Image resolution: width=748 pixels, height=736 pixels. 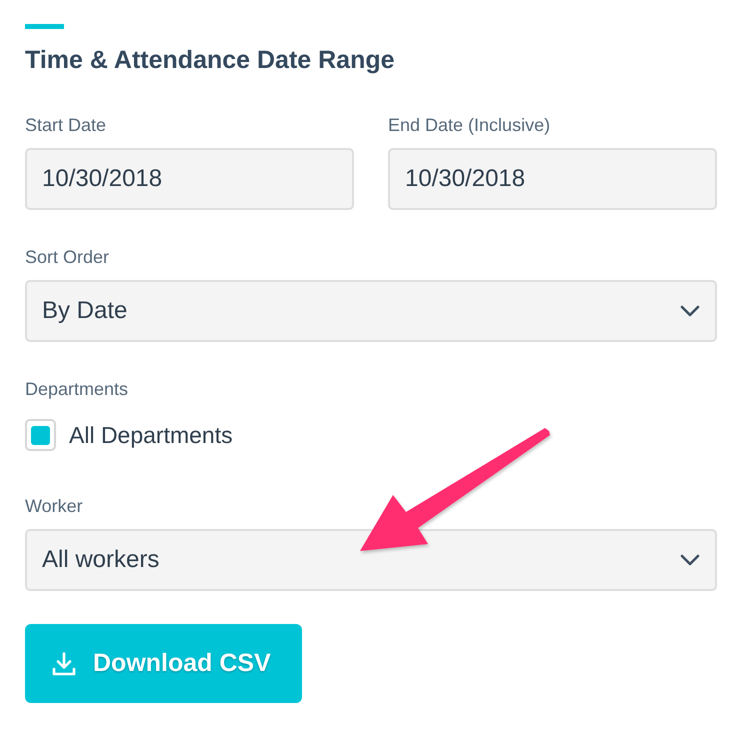 What do you see at coordinates (151, 435) in the screenshot?
I see `checkbox-label: All Departments` at bounding box center [151, 435].